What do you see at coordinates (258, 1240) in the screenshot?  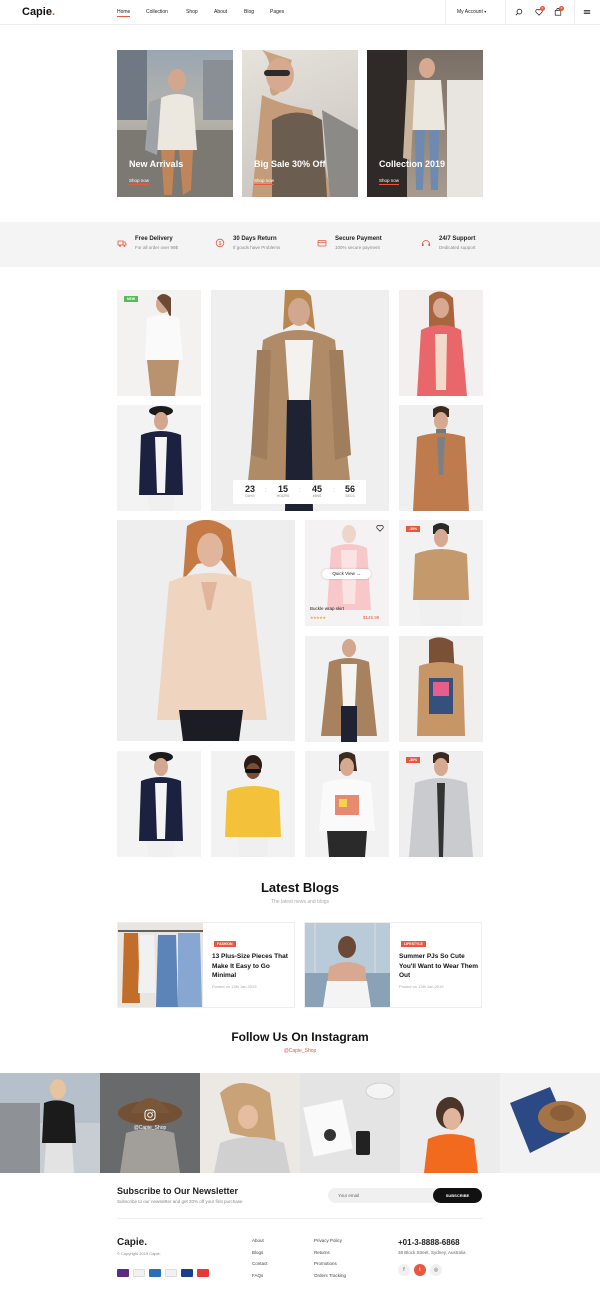 I see `footer-link-about: About` at bounding box center [258, 1240].